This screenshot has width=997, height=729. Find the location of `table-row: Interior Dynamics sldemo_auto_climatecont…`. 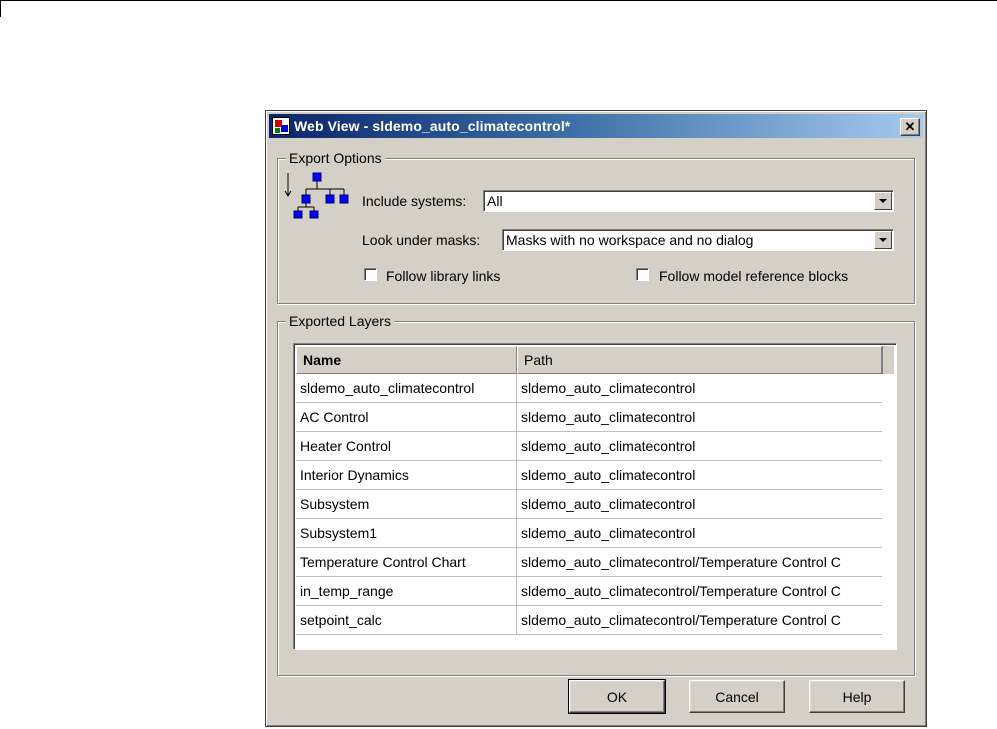

table-row: Interior Dynamics sldemo_auto_climatecont… is located at coordinates (589, 475).